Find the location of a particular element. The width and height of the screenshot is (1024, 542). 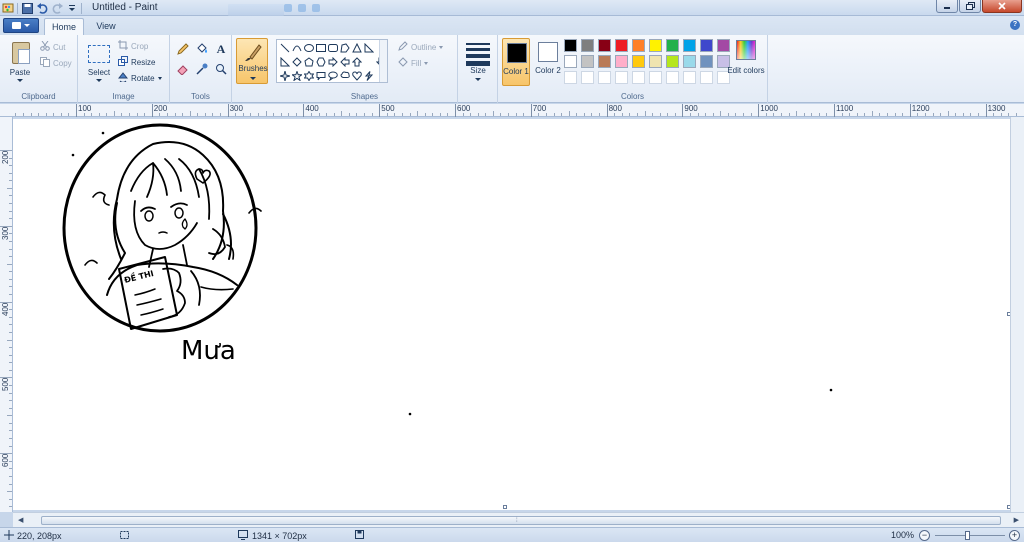

resize-button: Resize is located at coordinates (136, 62).